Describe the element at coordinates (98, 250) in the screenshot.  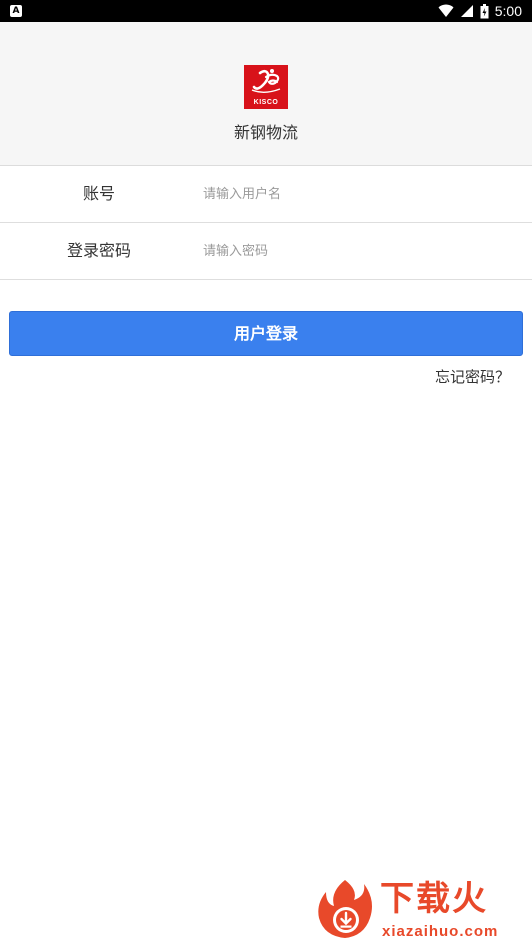
I see `password-label: 登录密码` at that location.